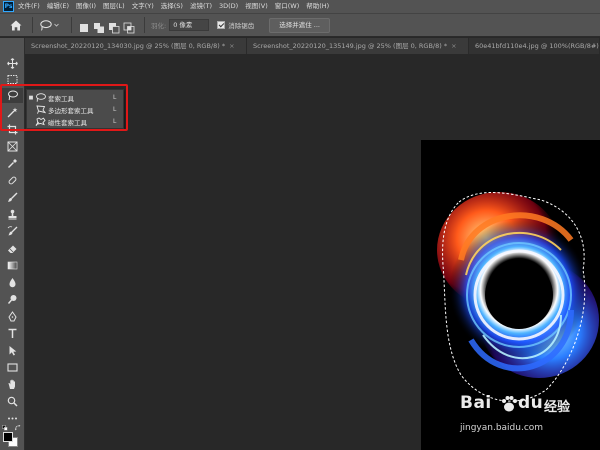 Image resolution: width=600 pixels, height=450 pixels. Describe the element at coordinates (531, 403) in the screenshot. I see `watermark-du: du` at that location.